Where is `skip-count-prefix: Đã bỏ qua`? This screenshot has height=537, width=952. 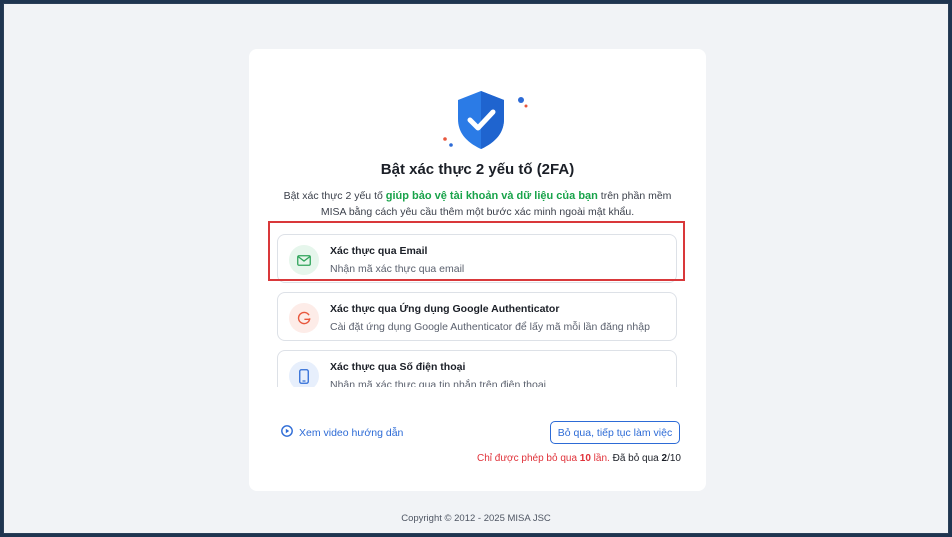
skip-count-prefix: Đã bỏ qua is located at coordinates (635, 458).